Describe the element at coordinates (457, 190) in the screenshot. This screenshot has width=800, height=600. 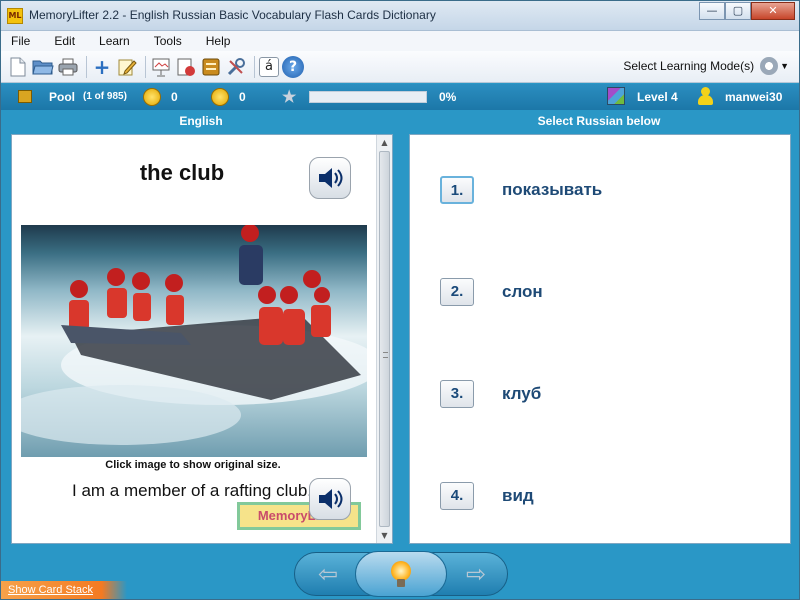
I see `answer-number: 1.` at that location.